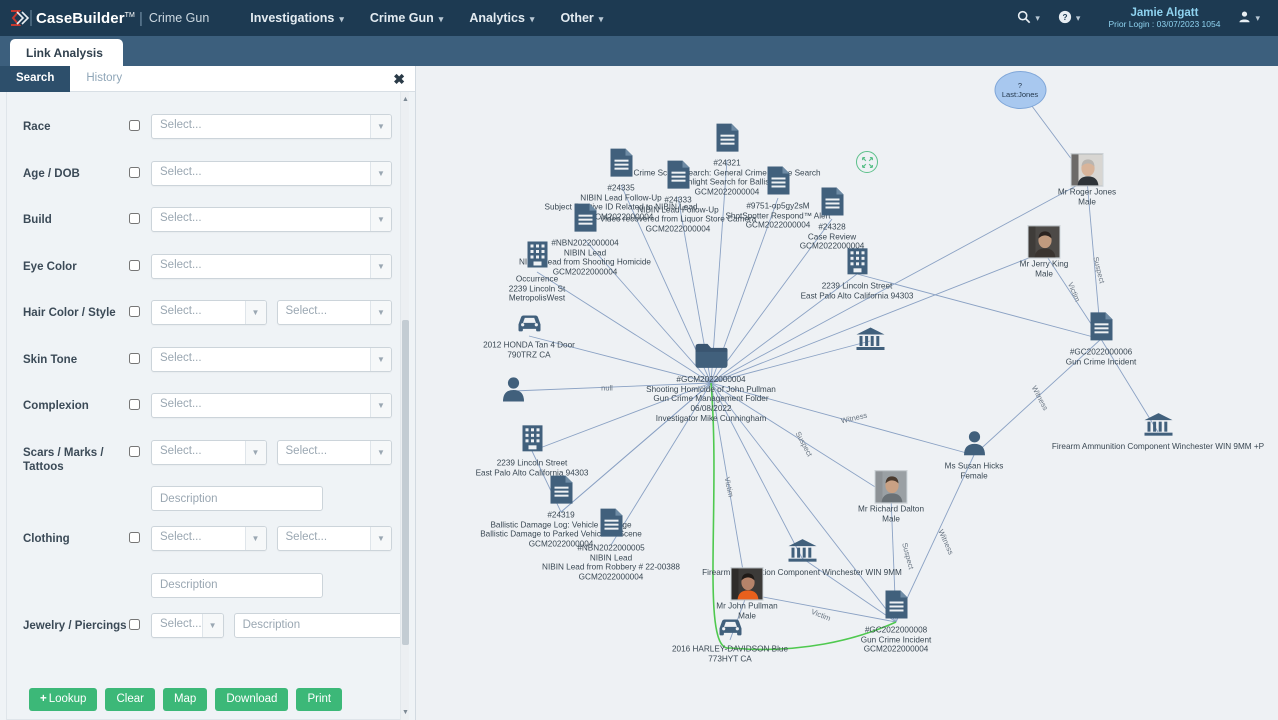 The width and height of the screenshot is (1278, 720). What do you see at coordinates (130, 699) in the screenshot?
I see `clear-button: Clear` at bounding box center [130, 699].